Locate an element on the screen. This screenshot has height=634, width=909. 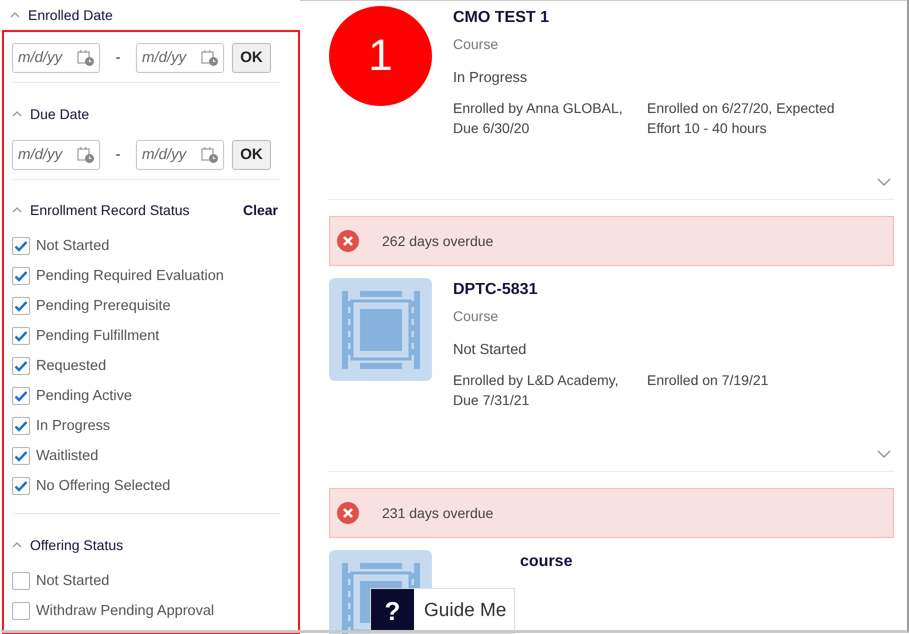
enrolled-on-text: Enrolled on 6/27/20, Expected Effort 10 - 40 hours is located at coordinates (741, 118).